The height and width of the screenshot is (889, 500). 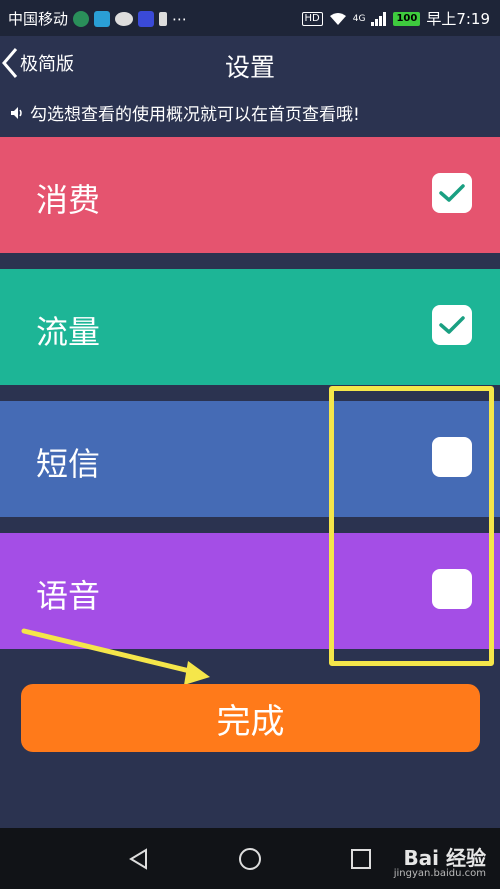 I want to click on taobao-icon, so click(x=146, y=18).